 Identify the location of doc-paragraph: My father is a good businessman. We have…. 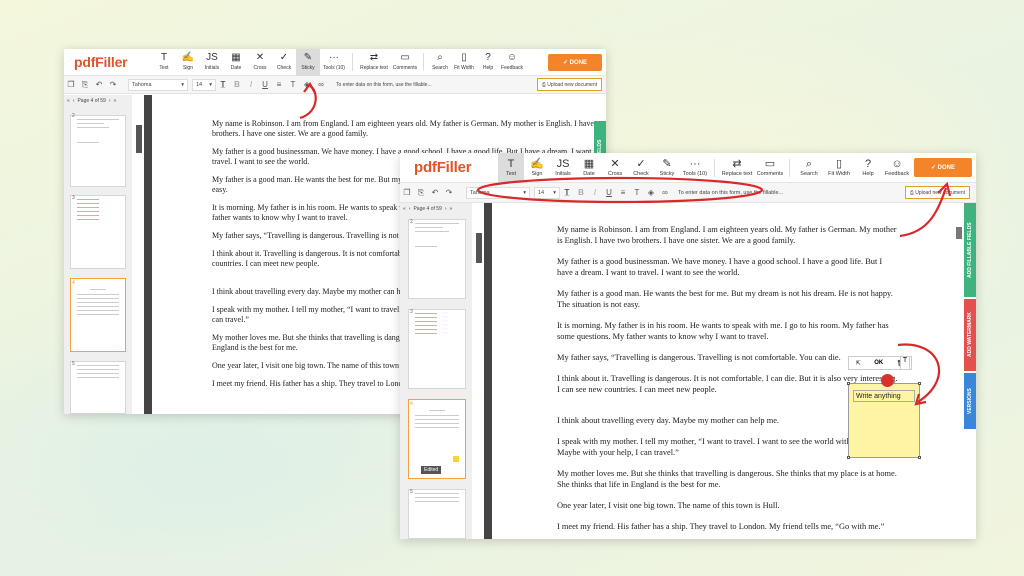
(728, 267).